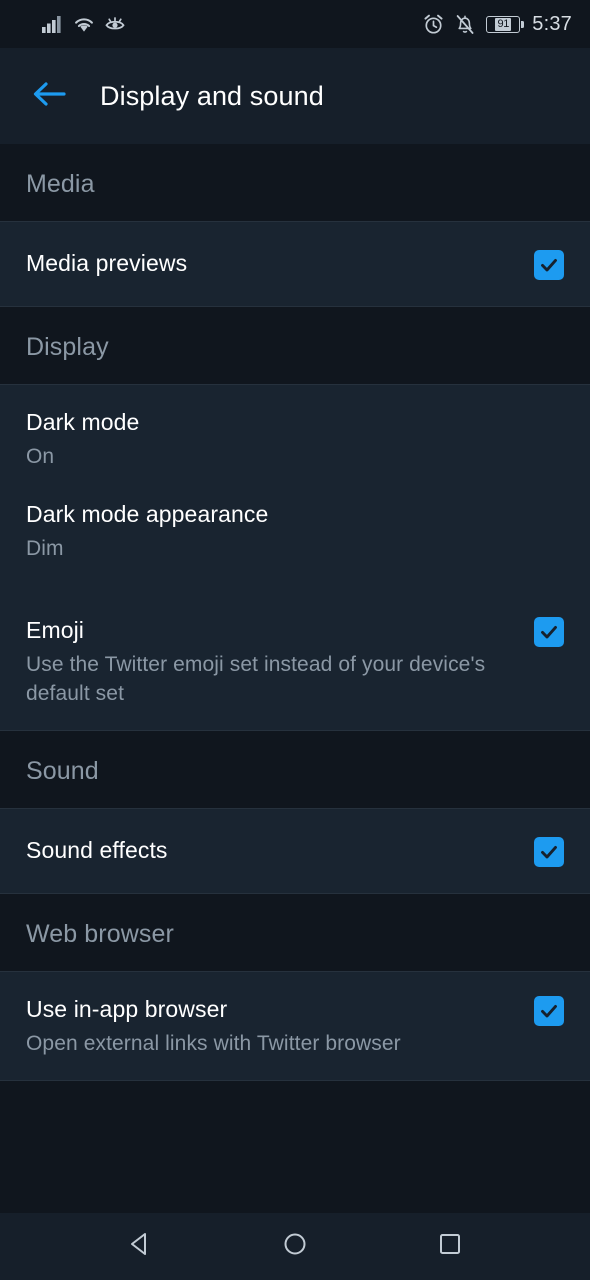  I want to click on row-media-previews: Media previews, so click(295, 264).